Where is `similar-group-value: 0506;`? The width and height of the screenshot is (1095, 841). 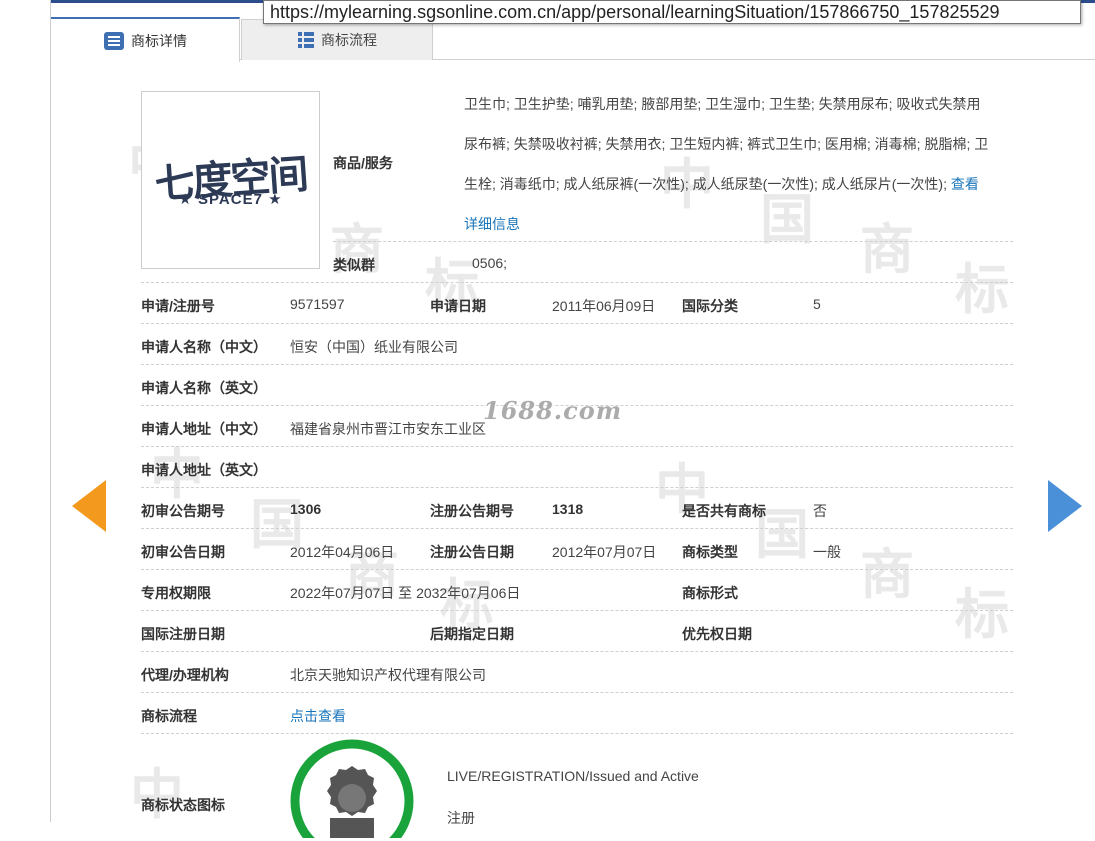
similar-group-value: 0506; is located at coordinates (490, 263).